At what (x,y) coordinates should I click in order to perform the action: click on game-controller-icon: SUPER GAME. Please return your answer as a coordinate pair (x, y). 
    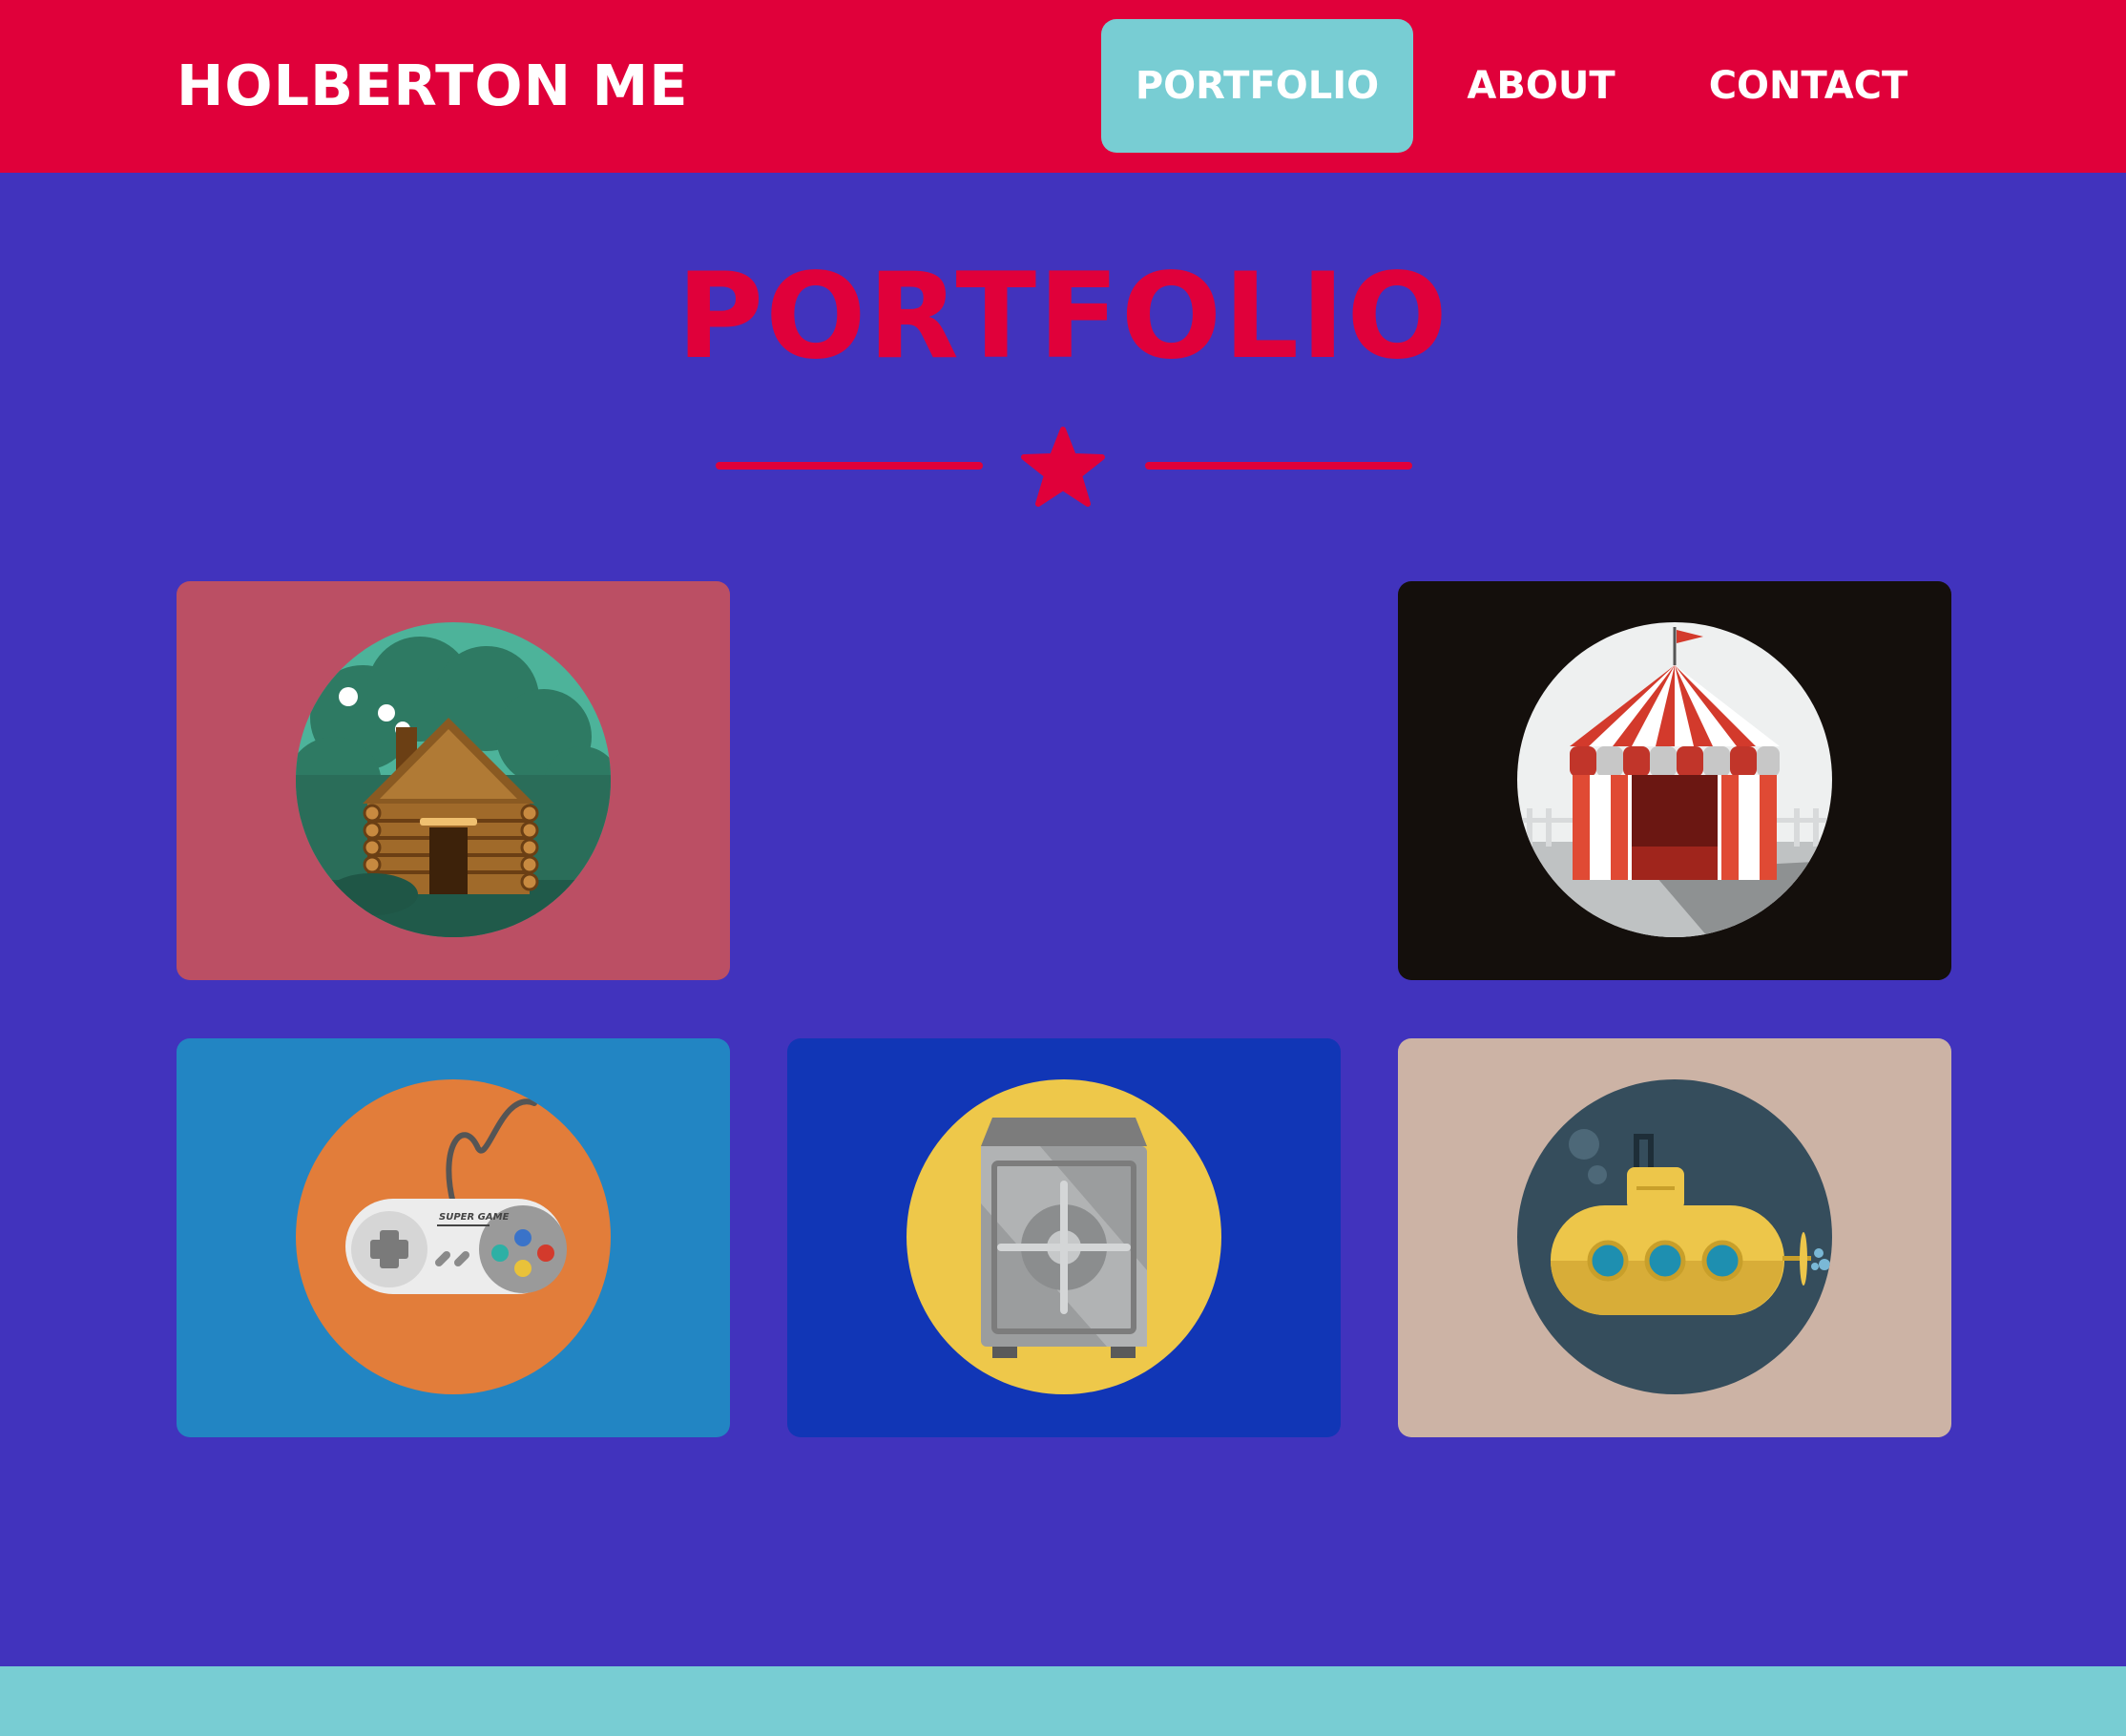
    Looking at the image, I should click on (453, 1236).